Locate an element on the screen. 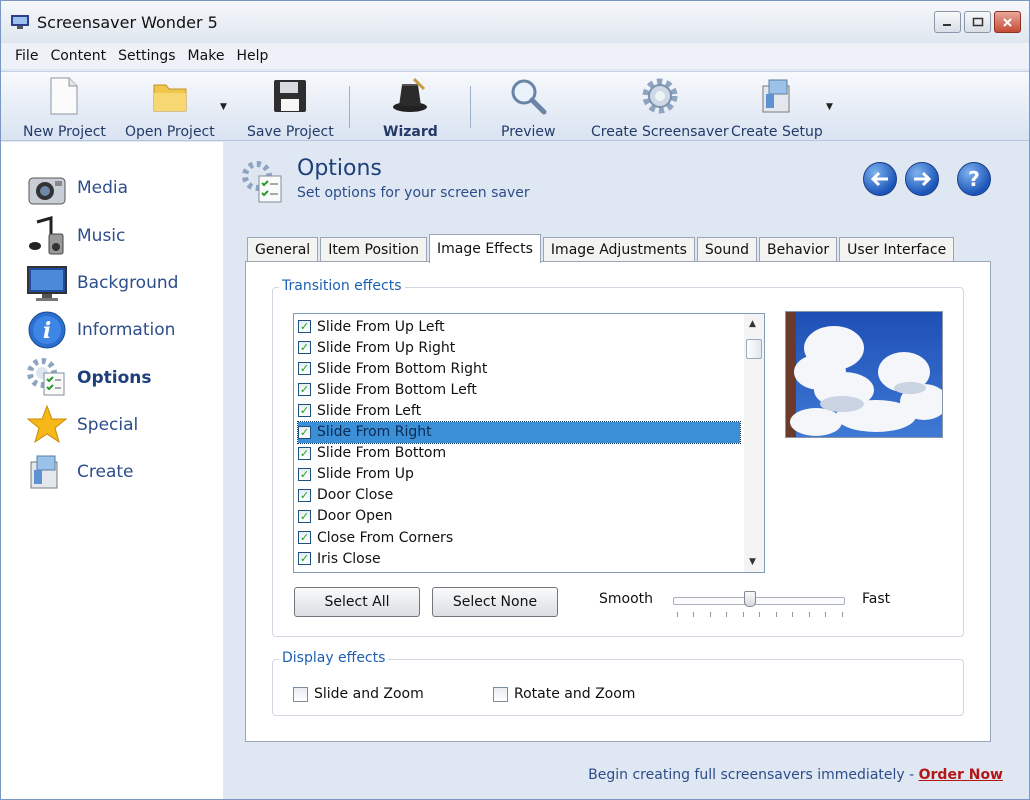  forward-button is located at coordinates (922, 179).